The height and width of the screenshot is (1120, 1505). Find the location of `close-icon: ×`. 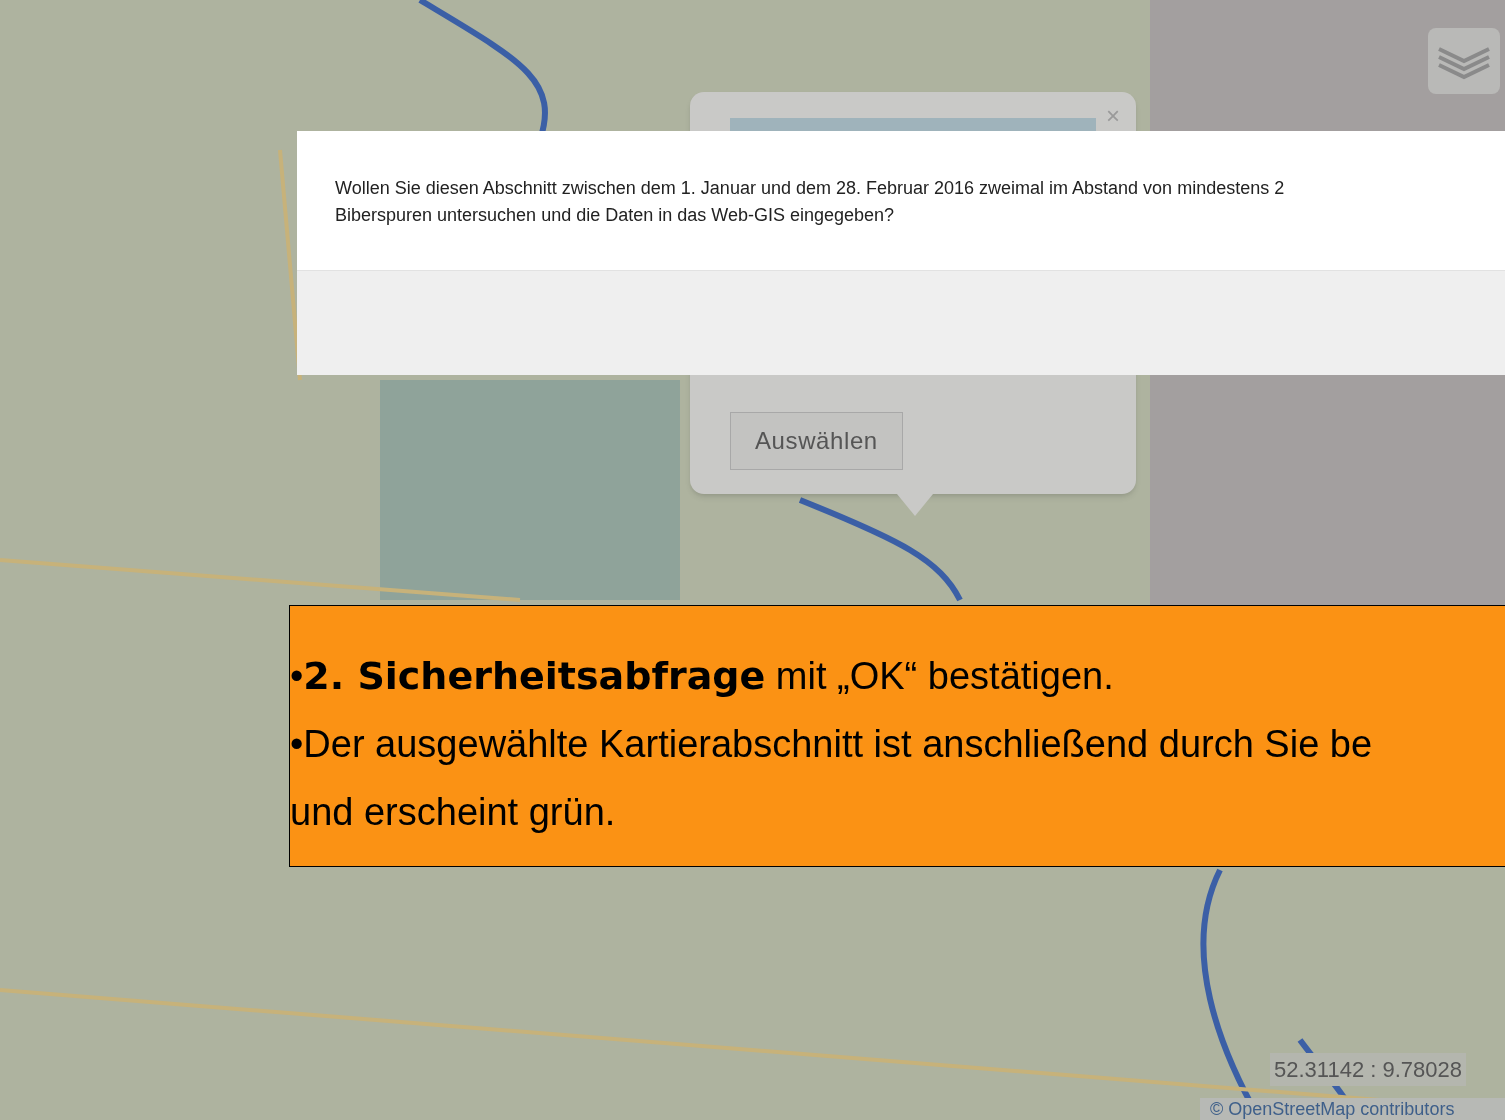

close-icon: × is located at coordinates (1113, 116).